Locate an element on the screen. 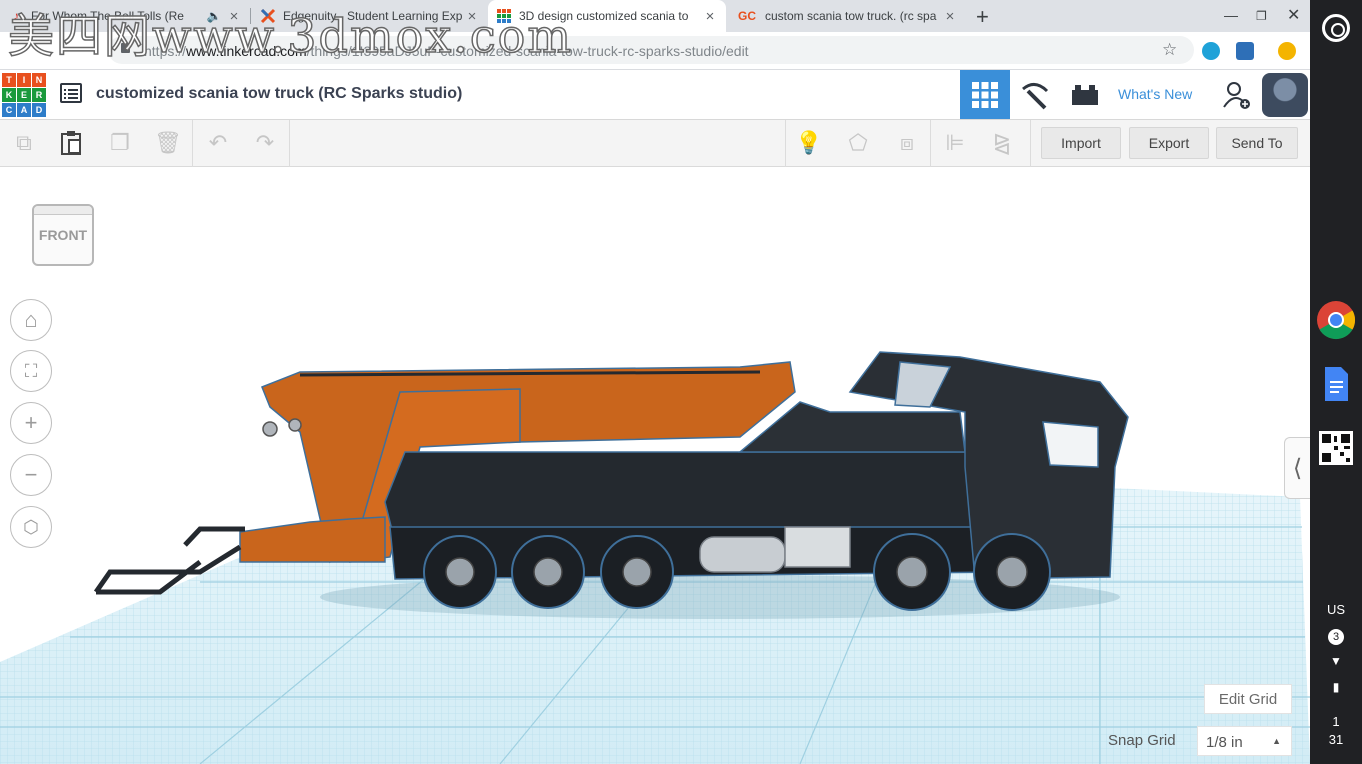  projection-button: ⬡ is located at coordinates (31, 527).